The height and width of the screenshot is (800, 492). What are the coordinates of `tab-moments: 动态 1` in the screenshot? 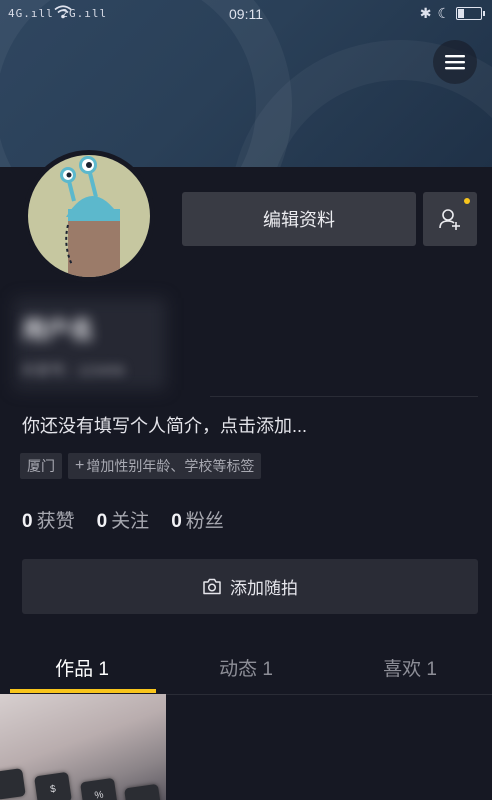 It's located at (246, 667).